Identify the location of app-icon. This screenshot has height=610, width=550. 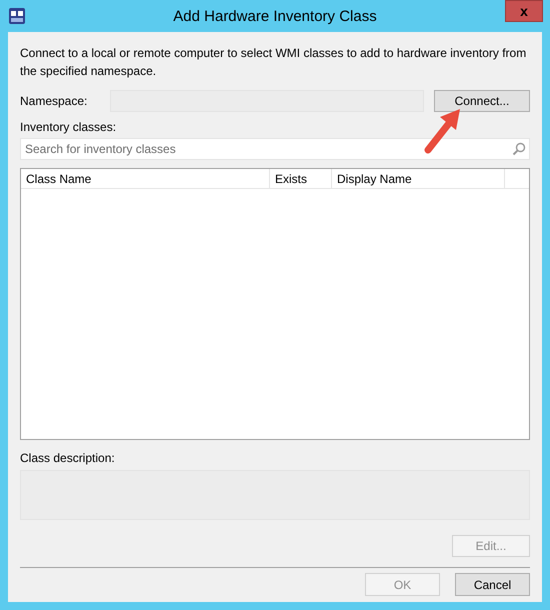
(17, 16).